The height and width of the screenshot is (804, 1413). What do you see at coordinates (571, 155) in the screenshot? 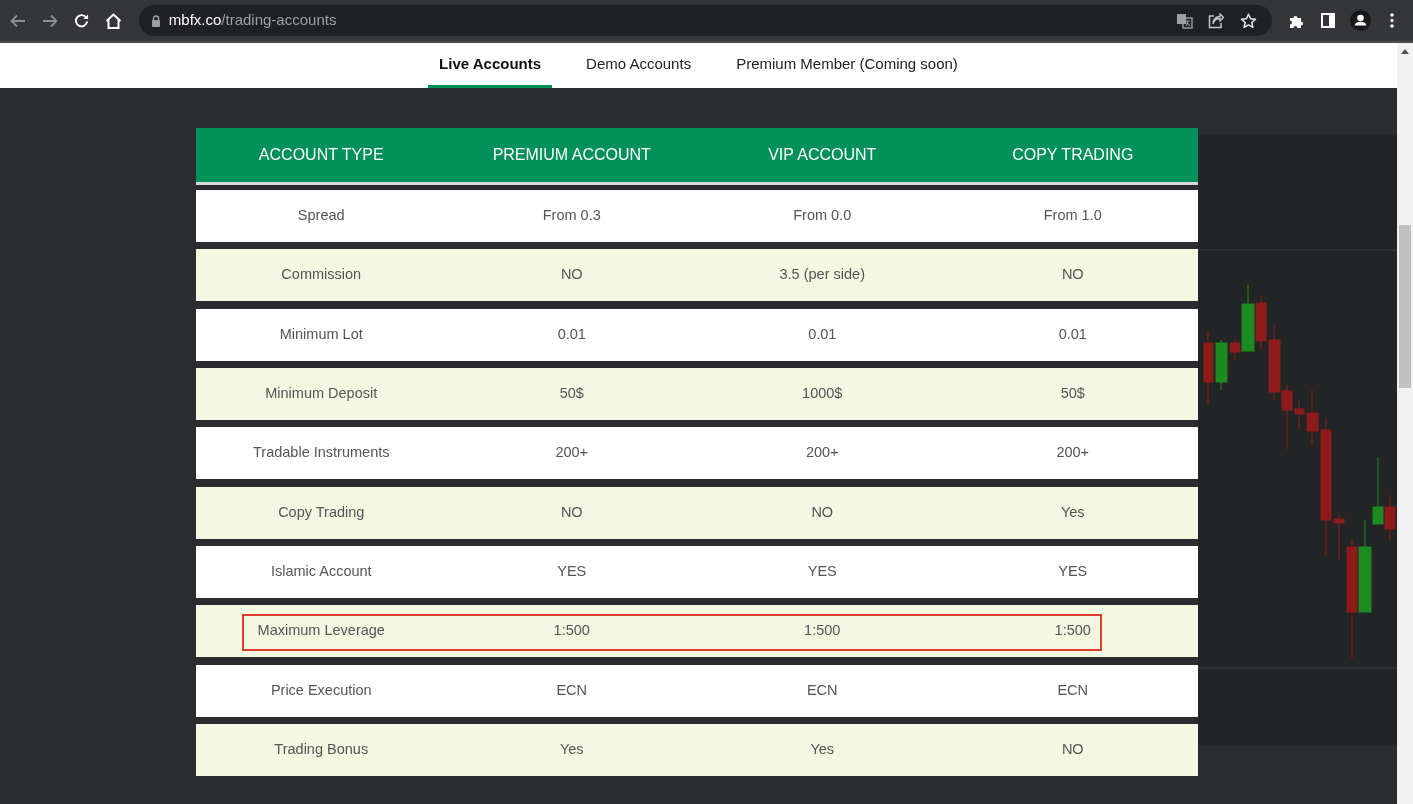
I see `column-header: PREMIUM ACCOUNT` at bounding box center [571, 155].